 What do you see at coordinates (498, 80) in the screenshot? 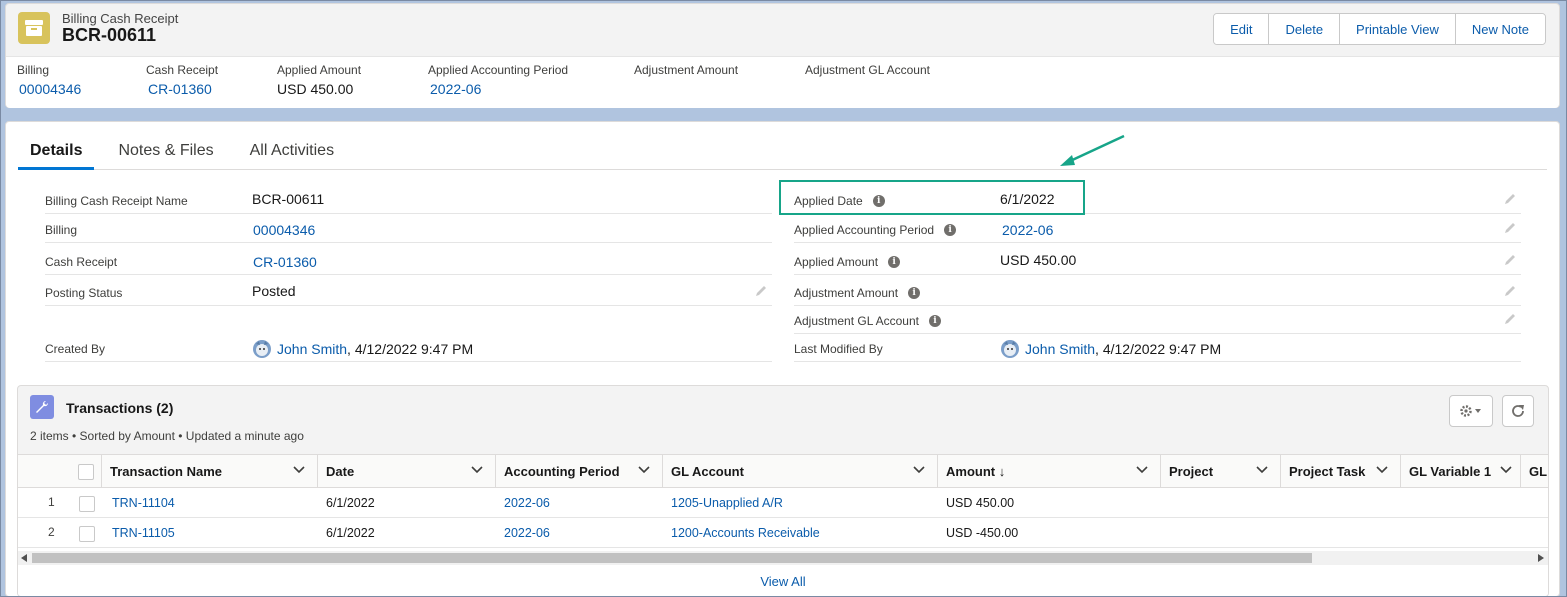
I see `highlight-applied-period: Applied Accounting Period 2022-06` at bounding box center [498, 80].